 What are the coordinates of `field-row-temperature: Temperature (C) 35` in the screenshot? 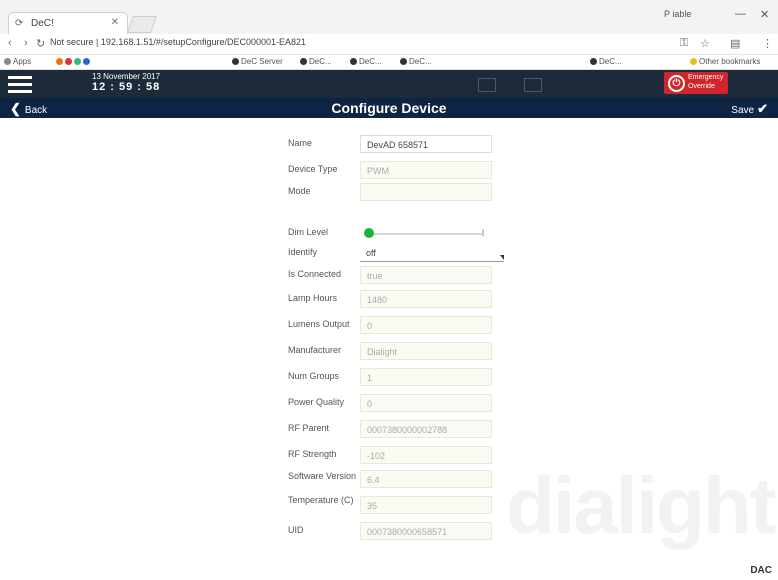 It's located at (398, 506).